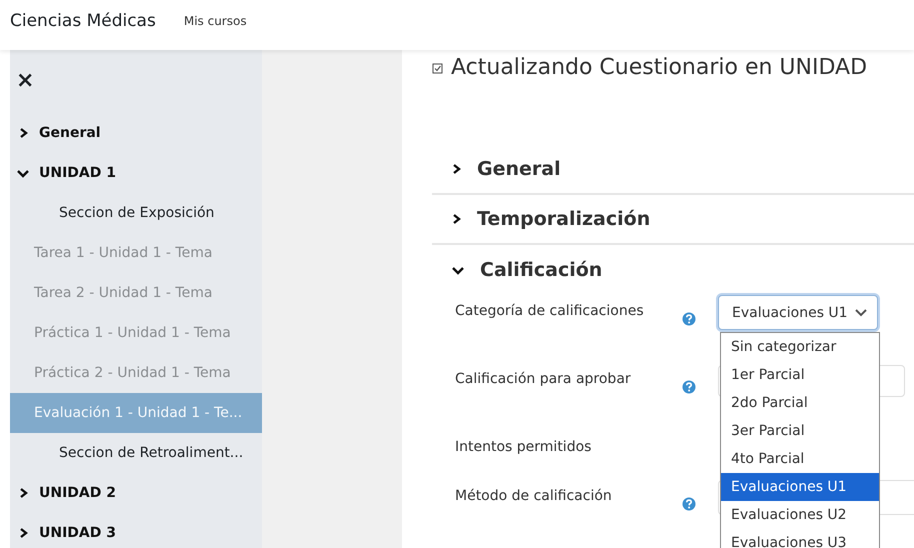  What do you see at coordinates (136, 213) in the screenshot?
I see `sidebar-item: Seccion de Exposición` at bounding box center [136, 213].